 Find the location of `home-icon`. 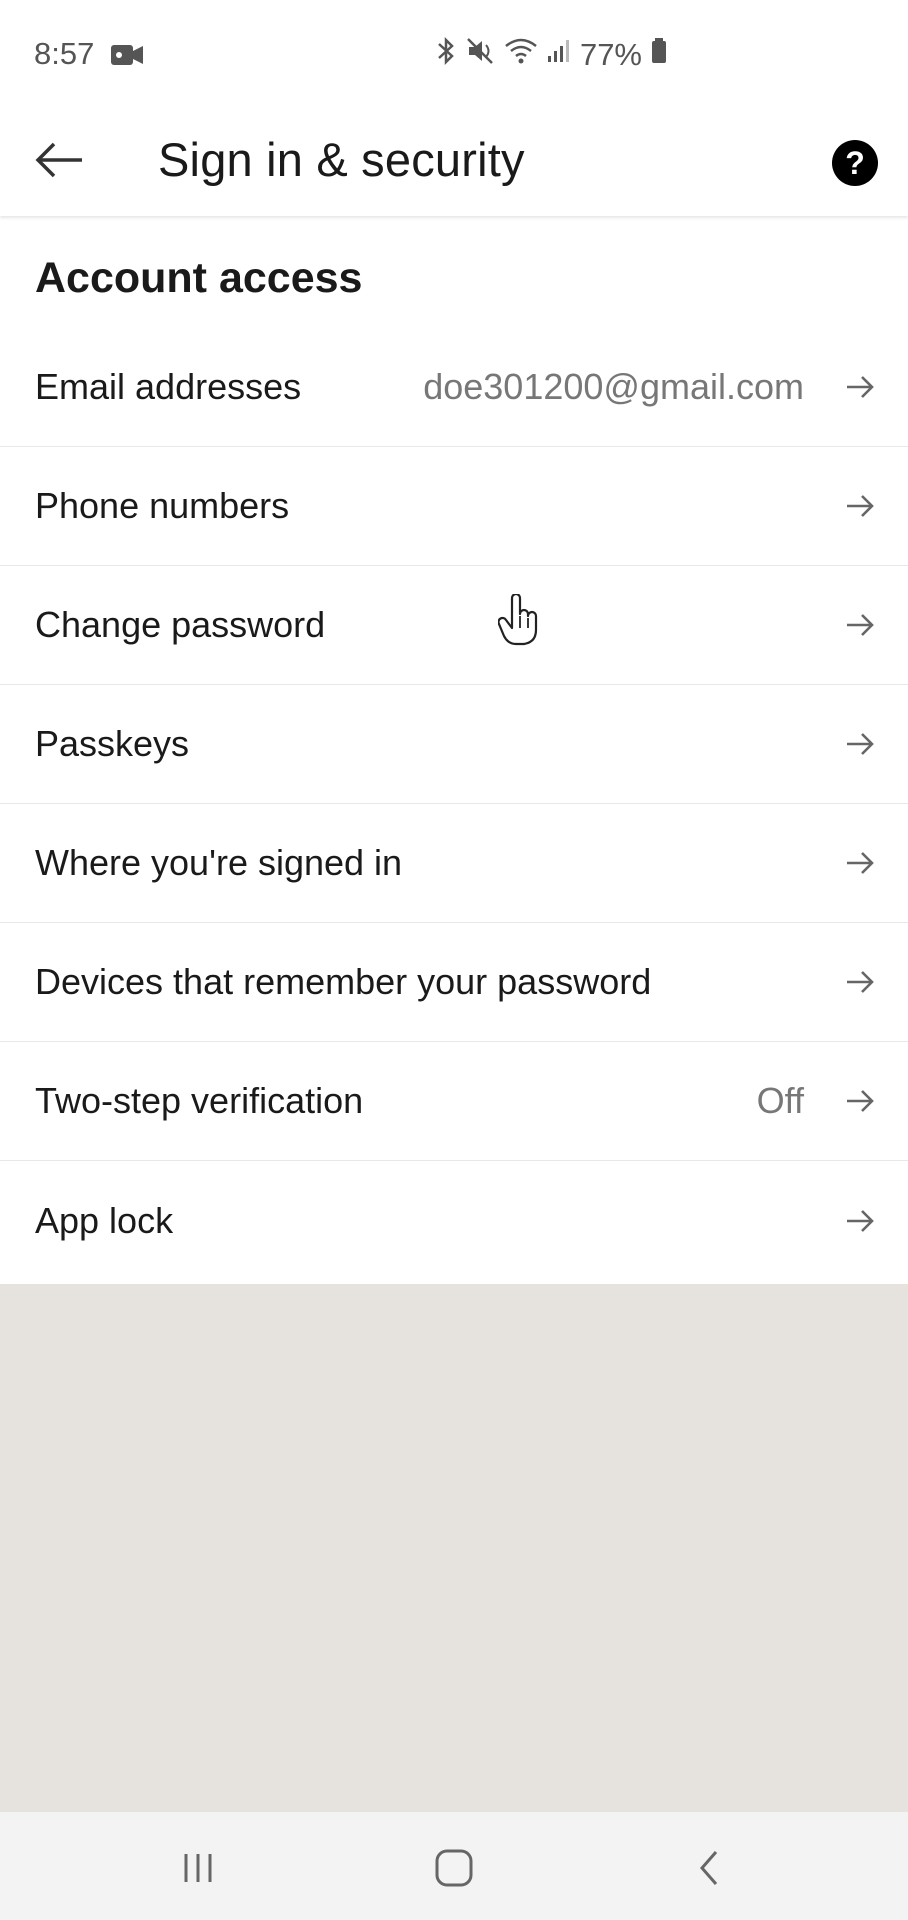

home-icon is located at coordinates (454, 1868).